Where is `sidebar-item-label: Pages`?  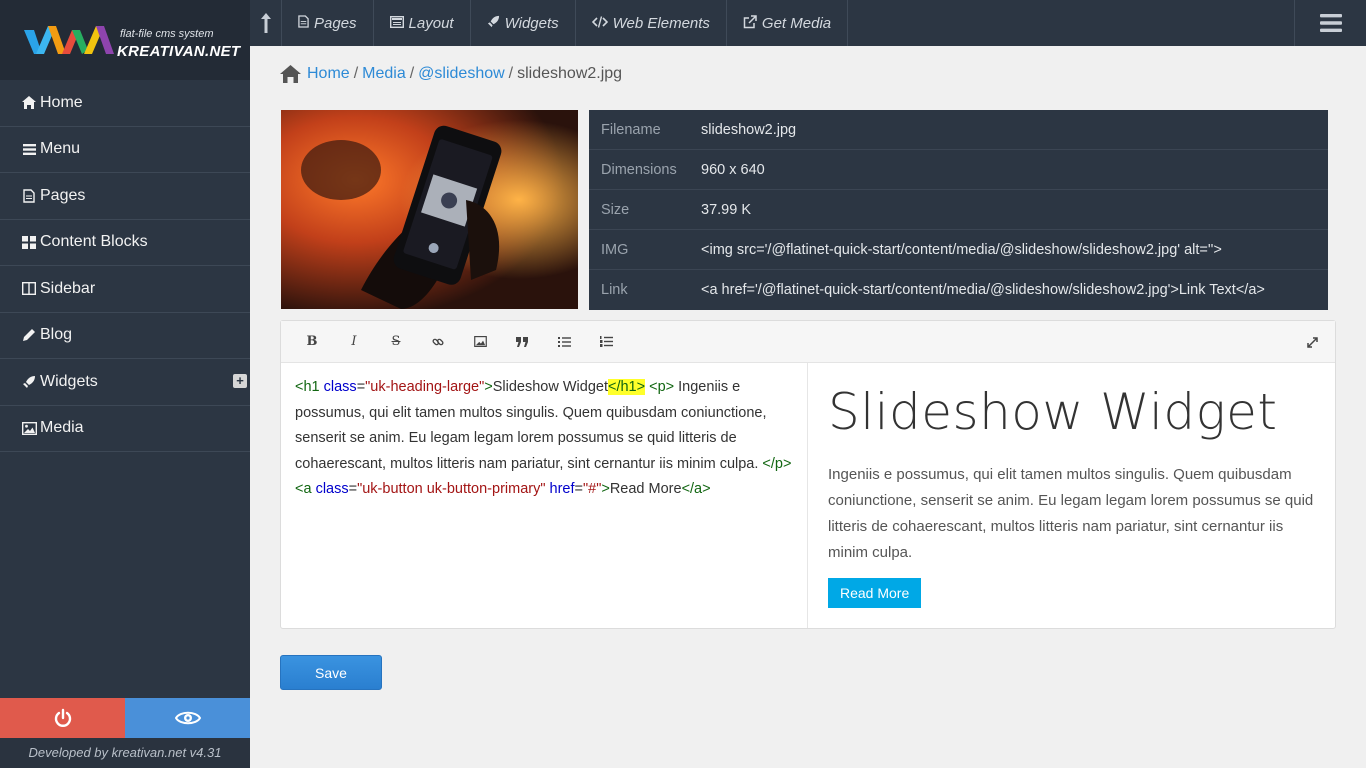 sidebar-item-label: Pages is located at coordinates (63, 195).